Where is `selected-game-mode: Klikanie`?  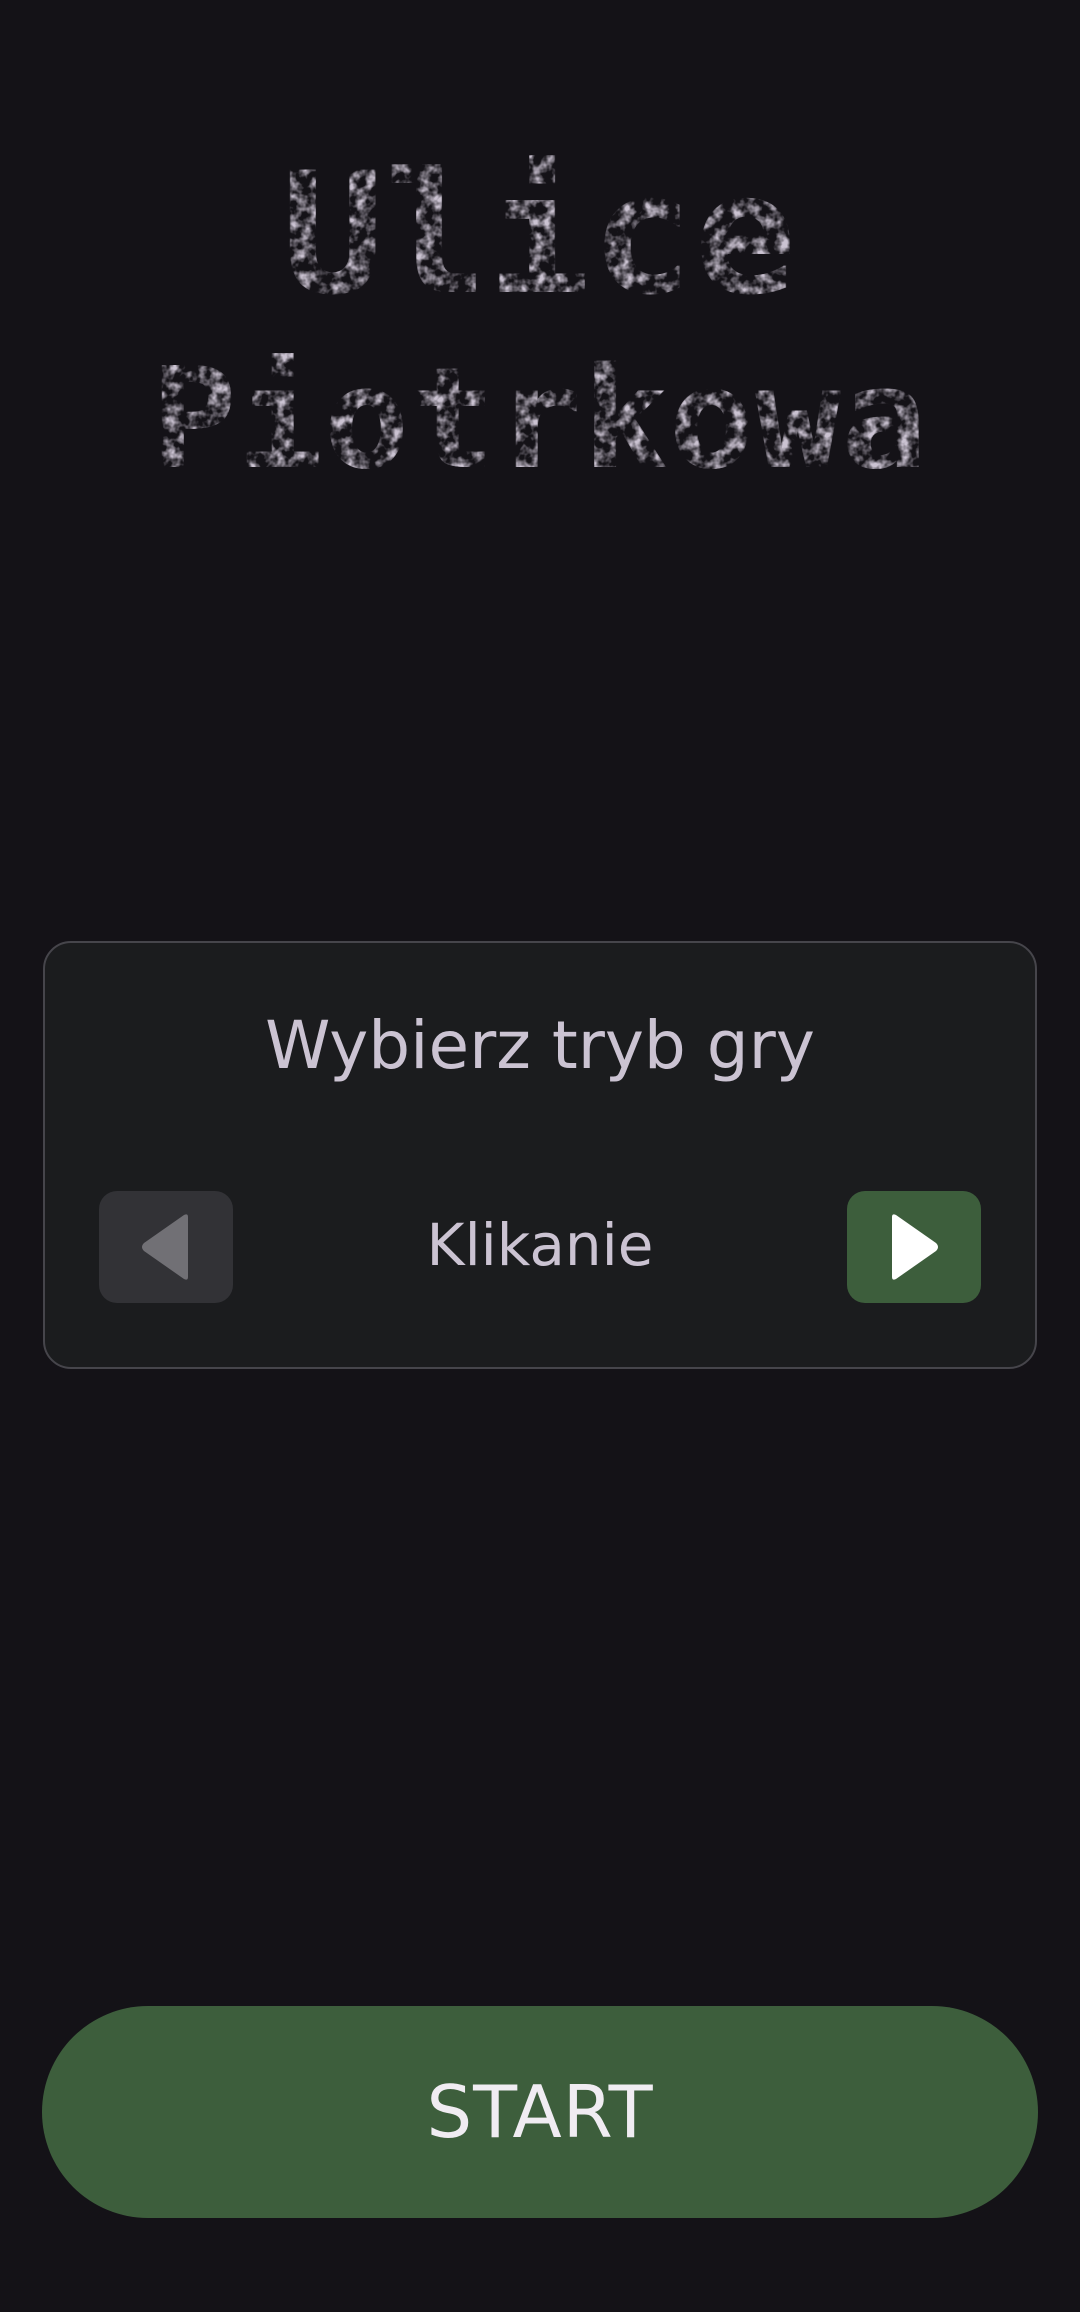 selected-game-mode: Klikanie is located at coordinates (540, 1245).